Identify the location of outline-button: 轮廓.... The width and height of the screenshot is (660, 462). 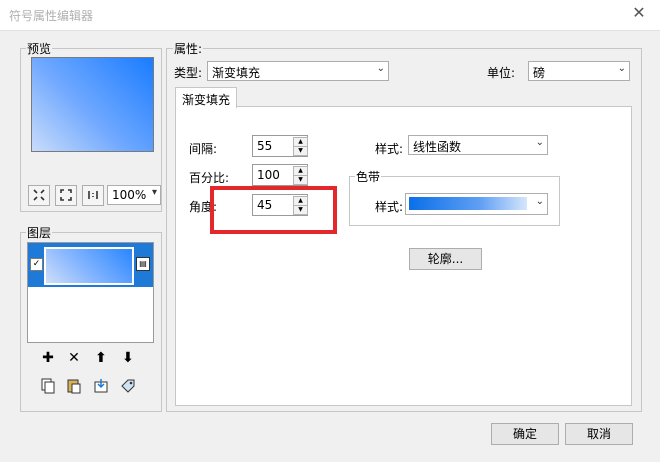
(445, 259).